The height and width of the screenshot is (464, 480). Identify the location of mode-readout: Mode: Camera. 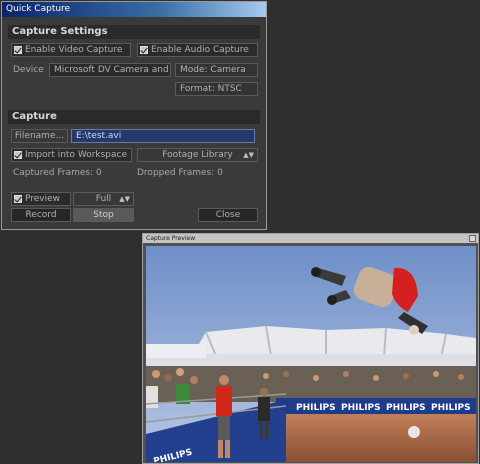
(216, 70).